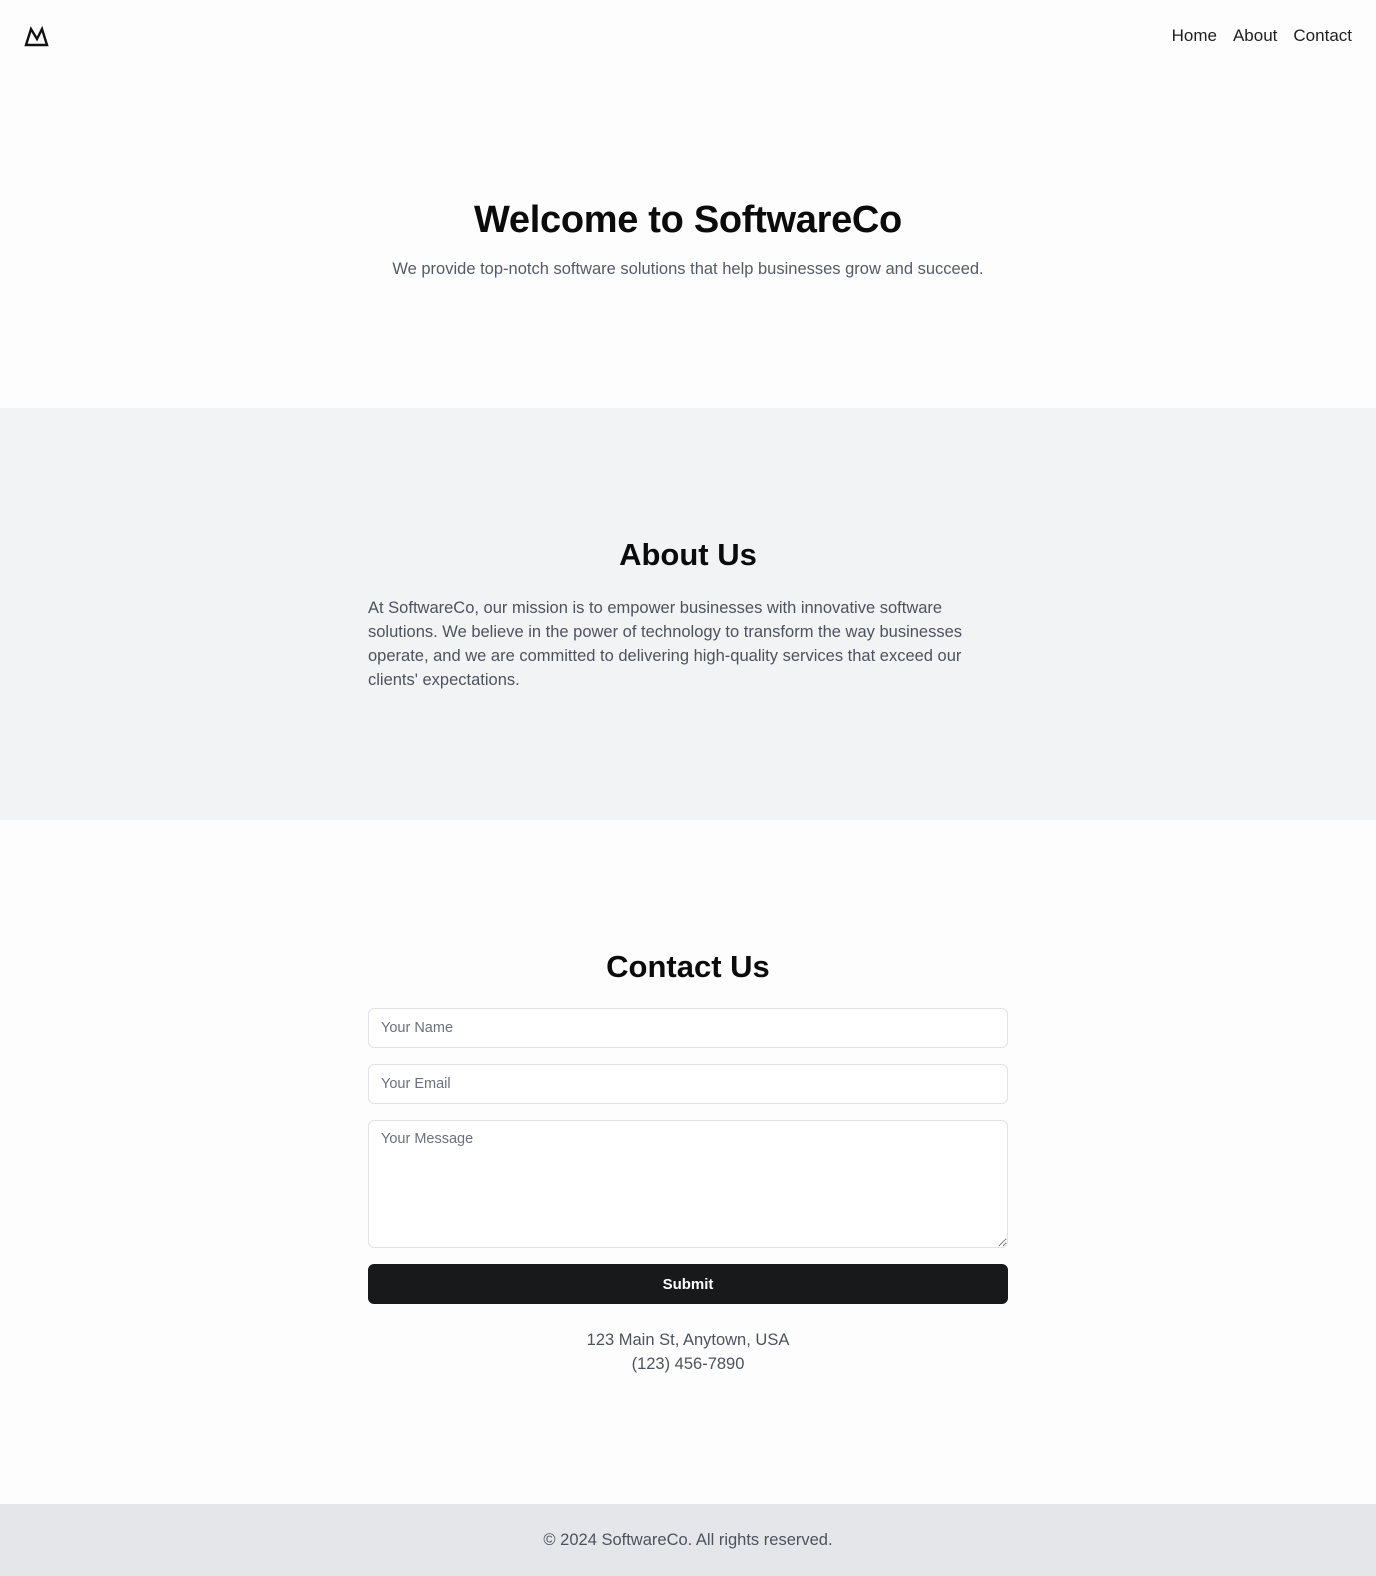  What do you see at coordinates (688, 1340) in the screenshot?
I see `address-text: 123 Main St, Anytown, USA` at bounding box center [688, 1340].